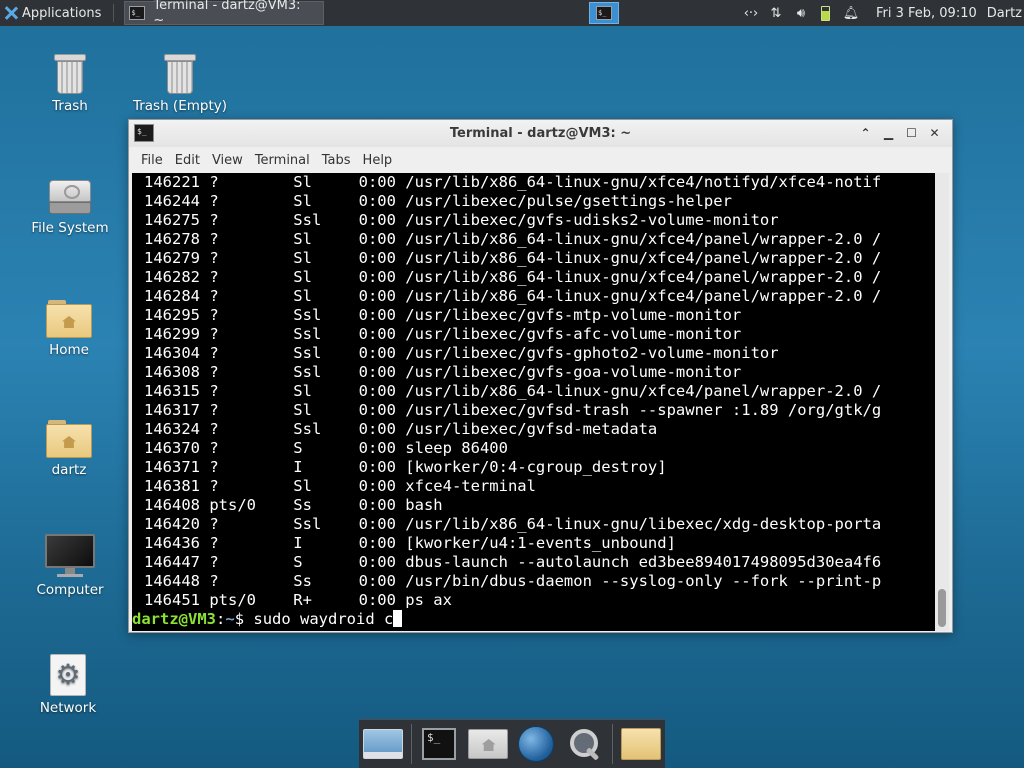 This screenshot has width=1024, height=768. I want to click on window-controls: ⌃ ▁ ☐ ✕, so click(900, 133).